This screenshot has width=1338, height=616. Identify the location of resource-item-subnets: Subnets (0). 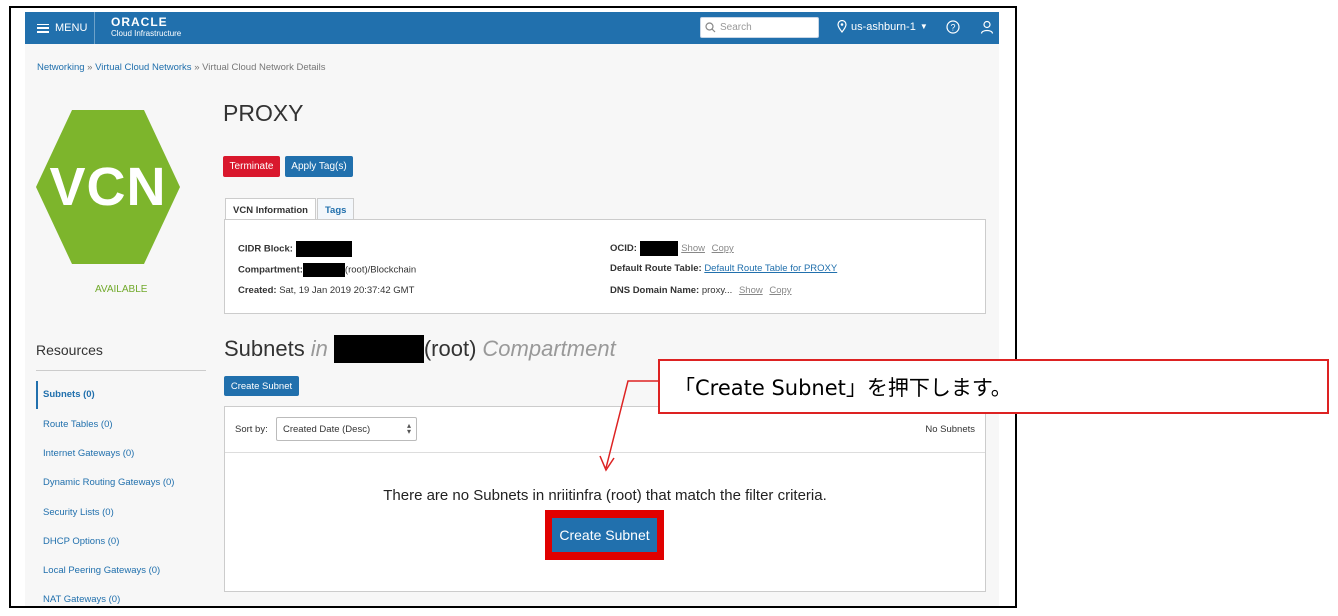
(69, 394).